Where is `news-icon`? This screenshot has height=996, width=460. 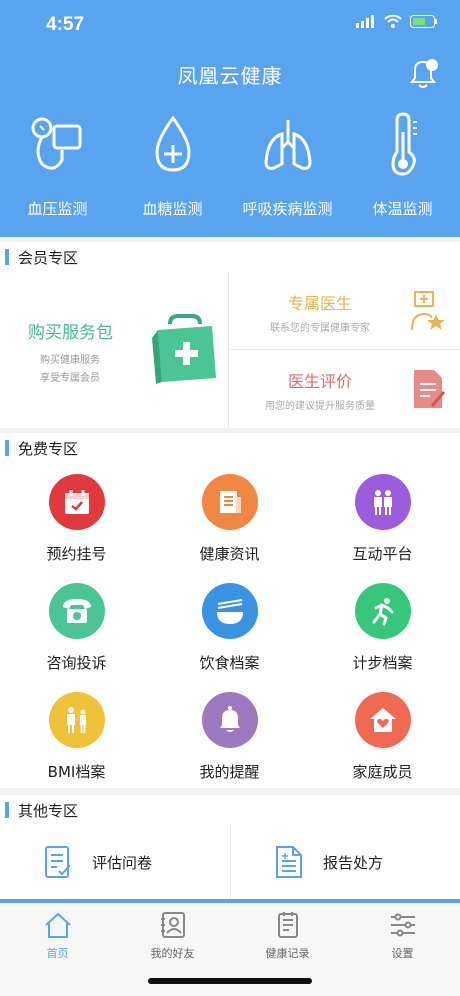
news-icon is located at coordinates (229, 502).